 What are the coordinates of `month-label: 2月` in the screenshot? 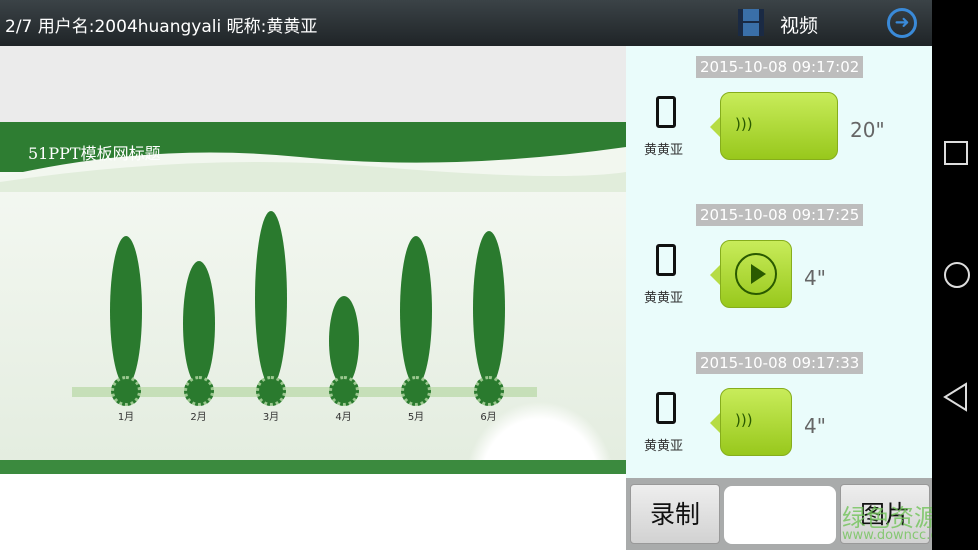 It's located at (198, 417).